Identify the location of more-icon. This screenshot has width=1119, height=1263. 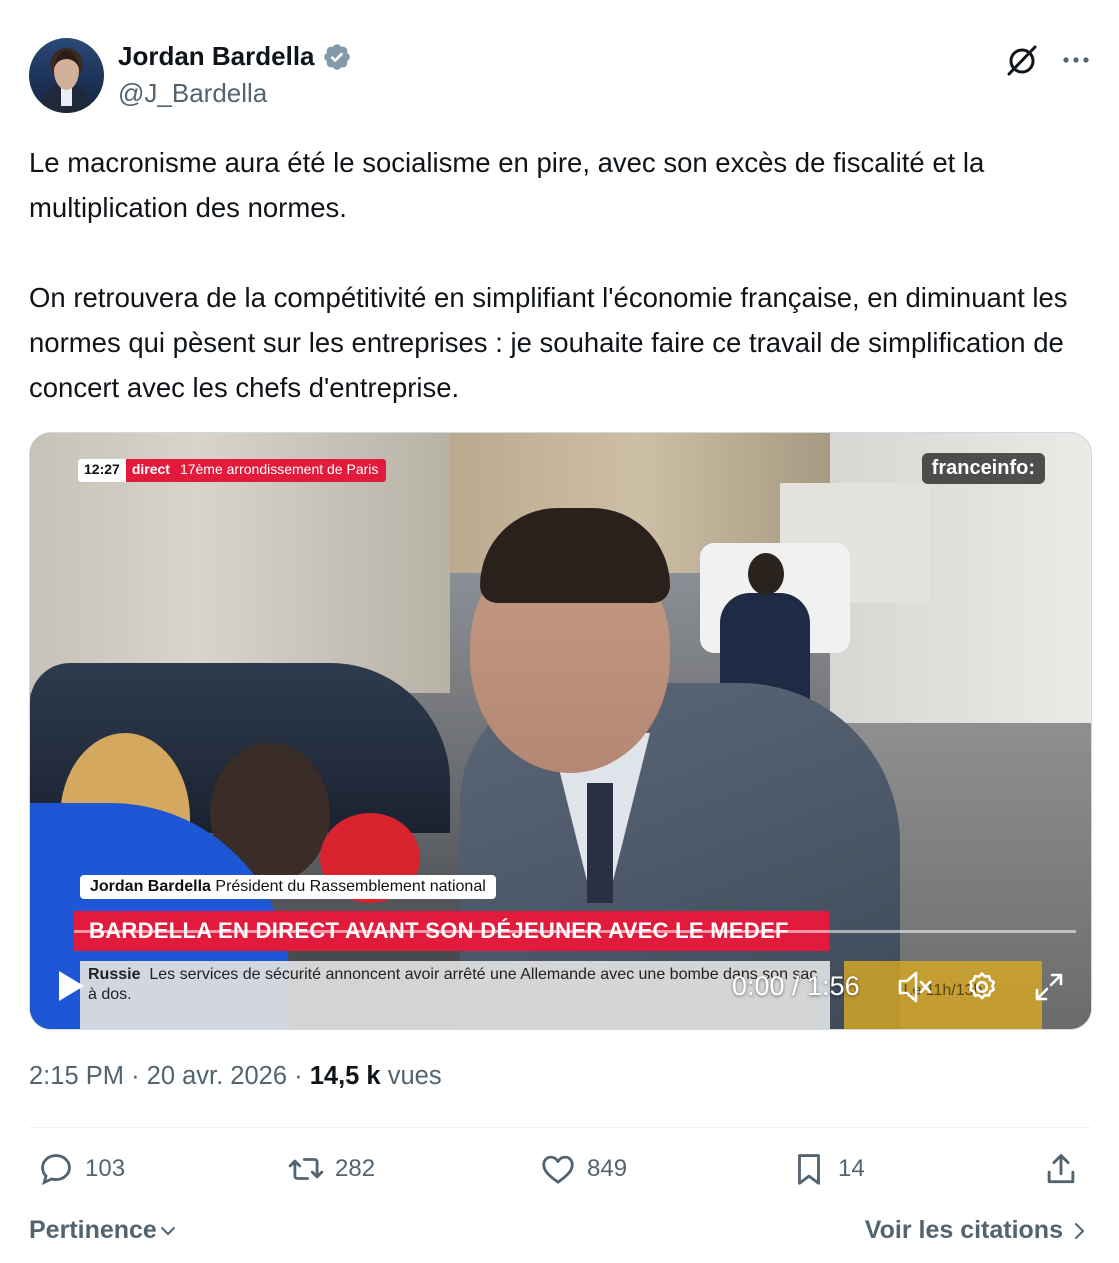
(1076, 60).